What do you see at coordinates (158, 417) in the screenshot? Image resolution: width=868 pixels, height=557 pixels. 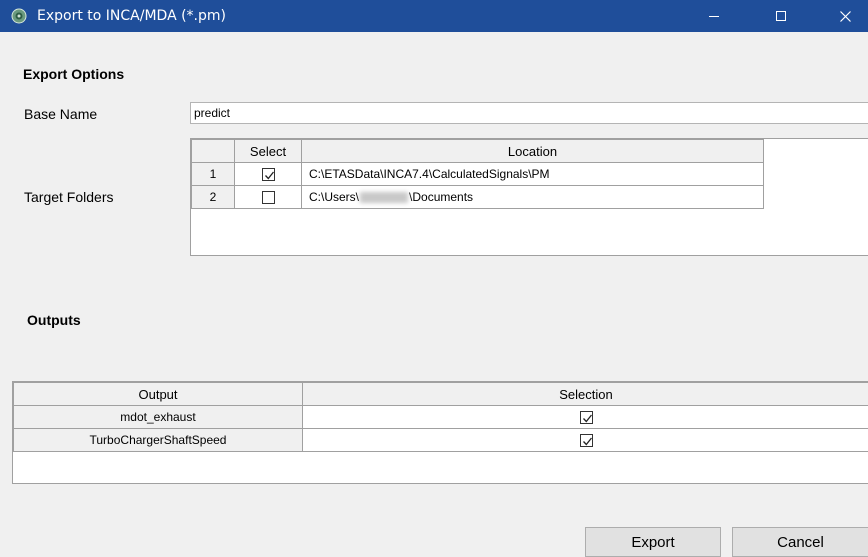 I see `output-name-cell: mdot_exhaust` at bounding box center [158, 417].